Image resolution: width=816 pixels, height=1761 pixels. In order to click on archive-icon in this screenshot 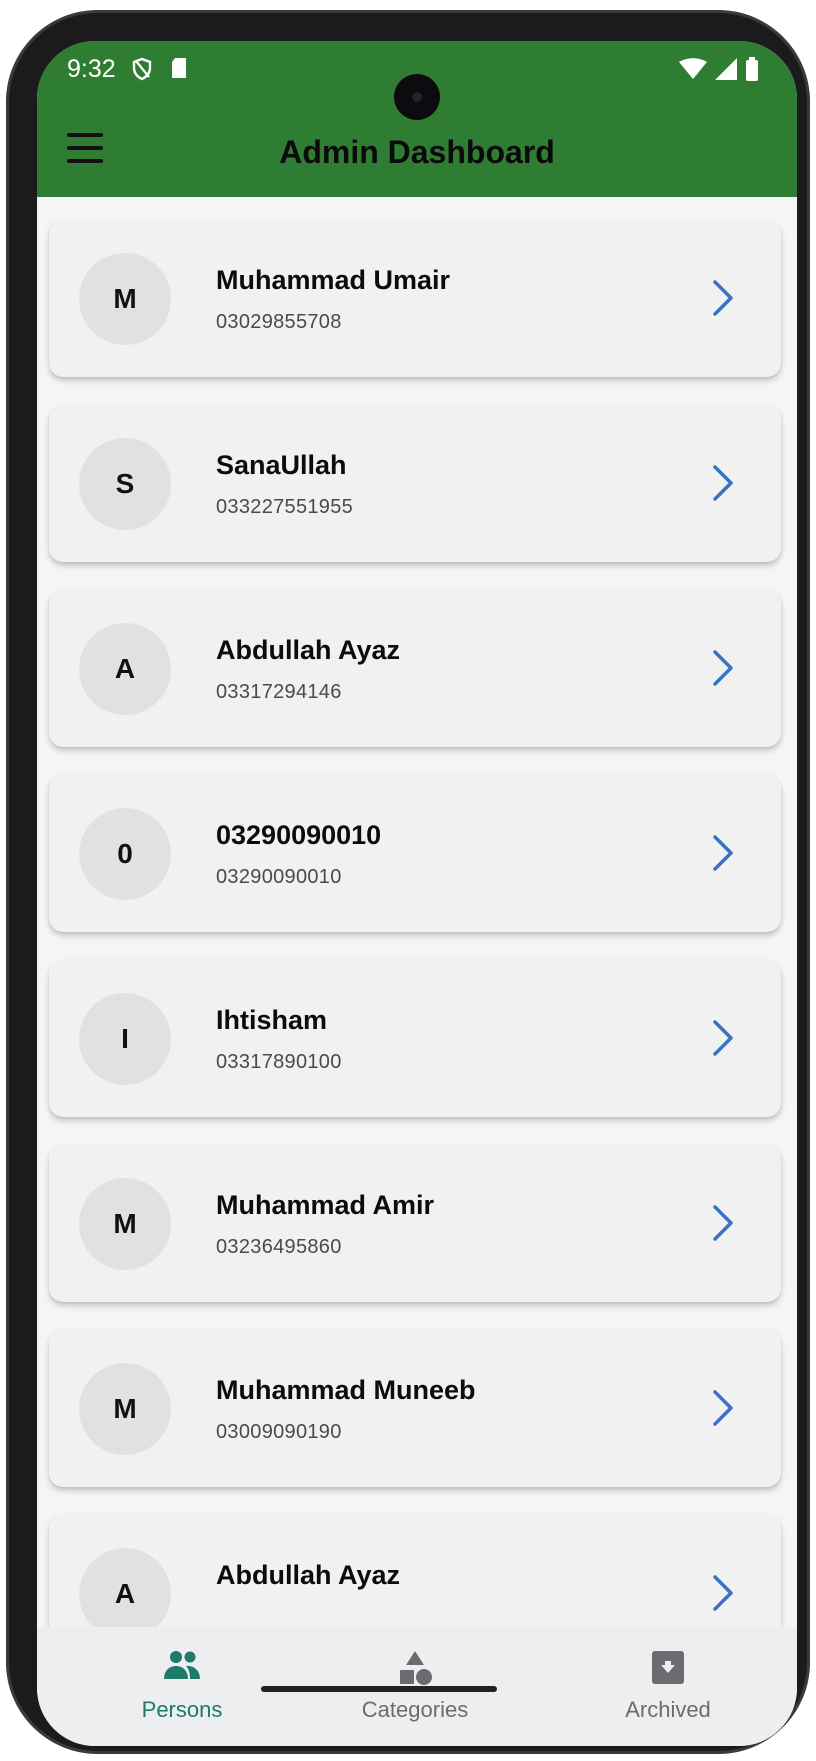, I will do `click(668, 1667)`.